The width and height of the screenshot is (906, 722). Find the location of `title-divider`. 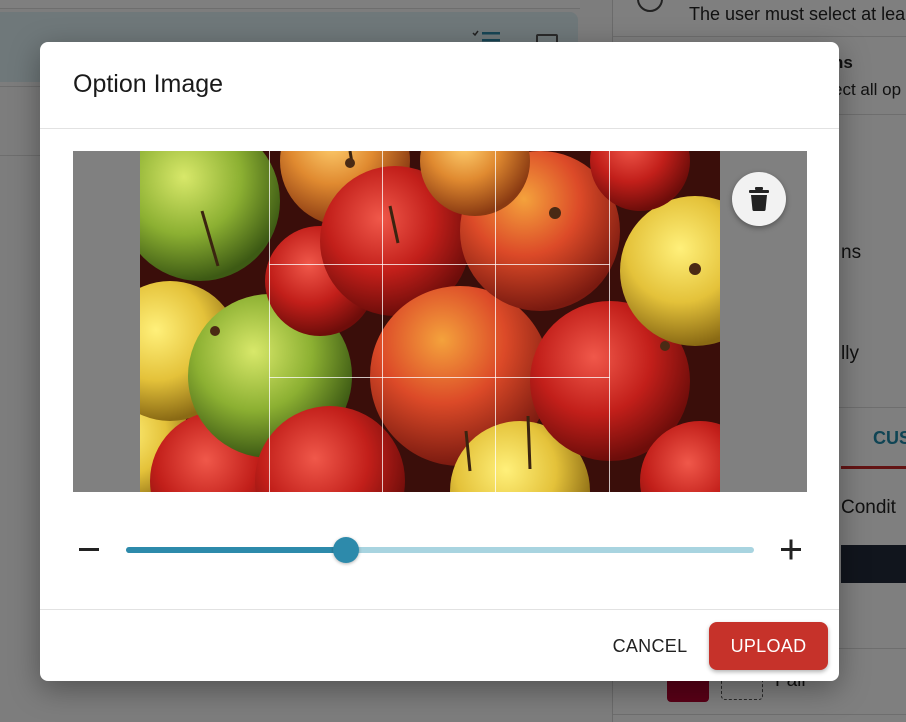

title-divider is located at coordinates (439, 128).